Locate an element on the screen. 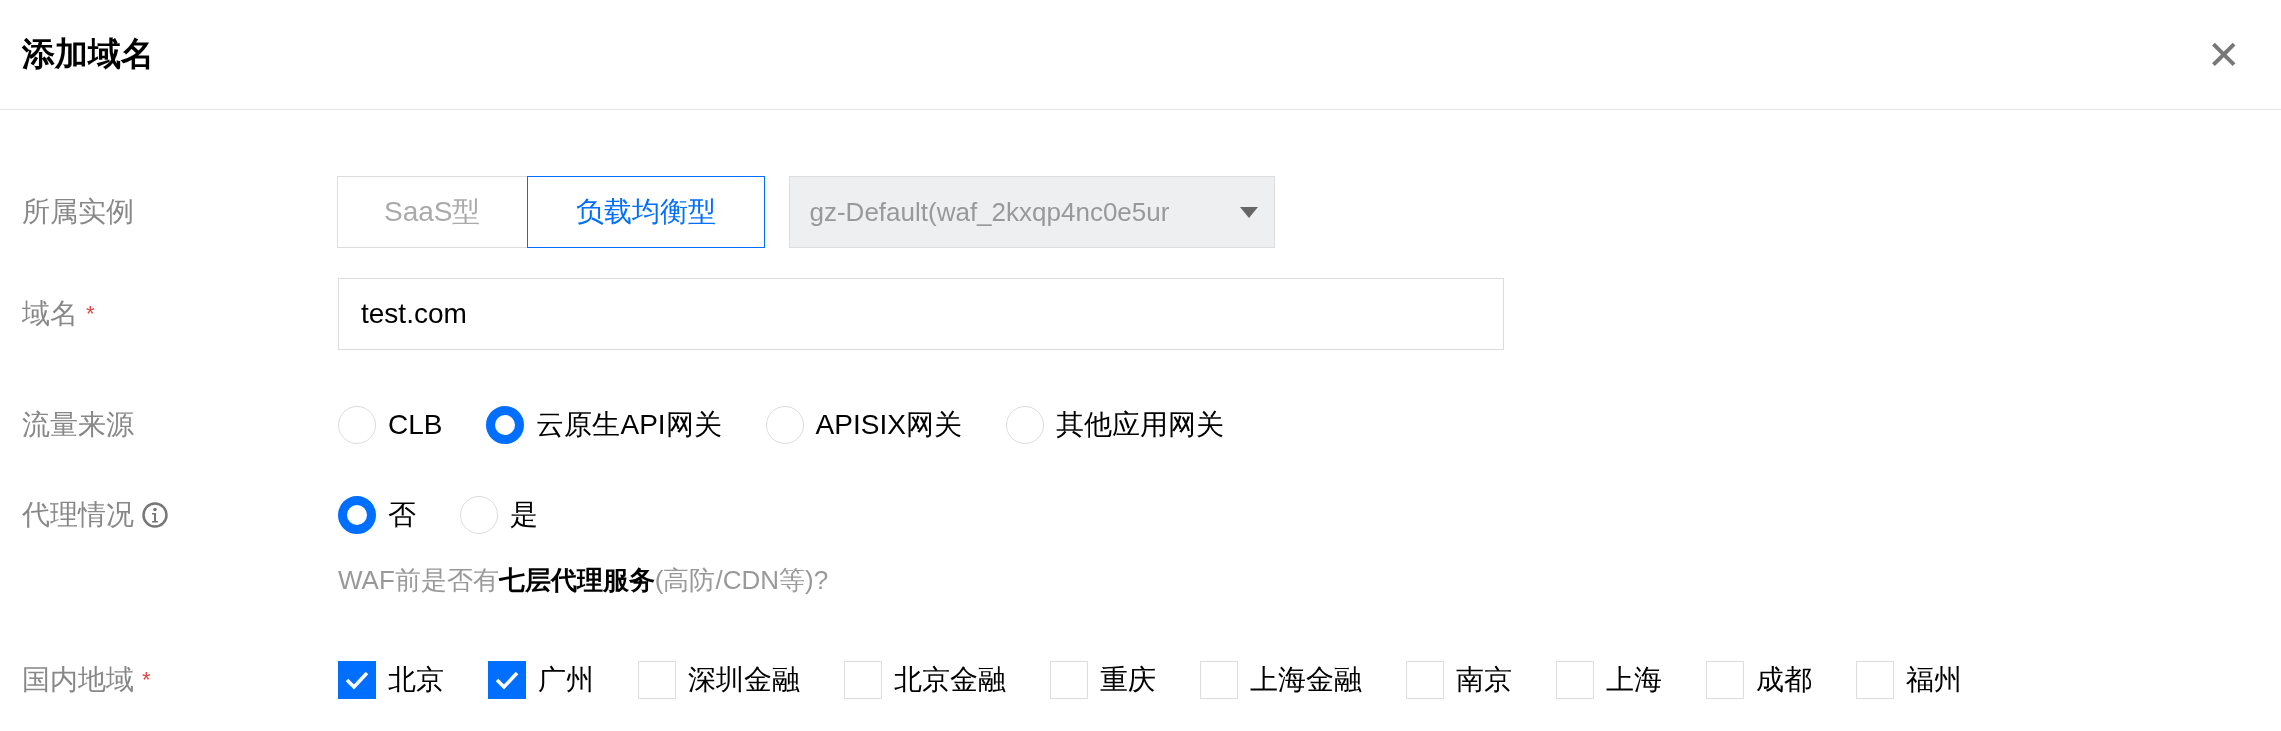 The height and width of the screenshot is (731, 2281). region-checkbox-option: 上海 is located at coordinates (1609, 680).